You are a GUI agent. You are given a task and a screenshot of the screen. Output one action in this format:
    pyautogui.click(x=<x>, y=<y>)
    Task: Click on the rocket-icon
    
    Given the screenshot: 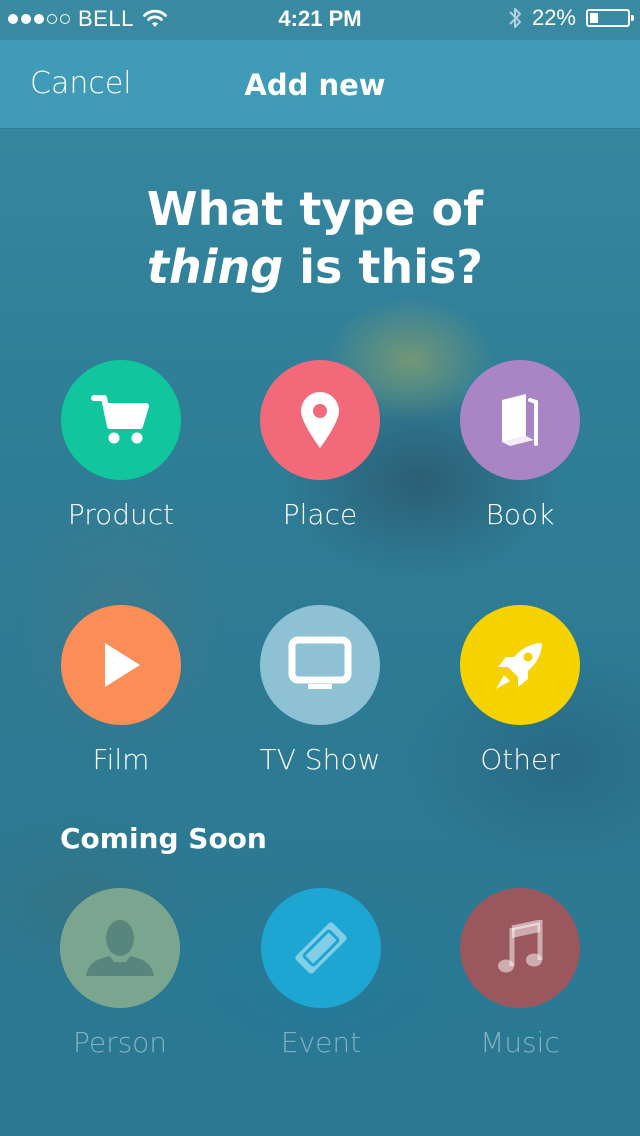 What is the action you would take?
    pyautogui.click(x=519, y=666)
    